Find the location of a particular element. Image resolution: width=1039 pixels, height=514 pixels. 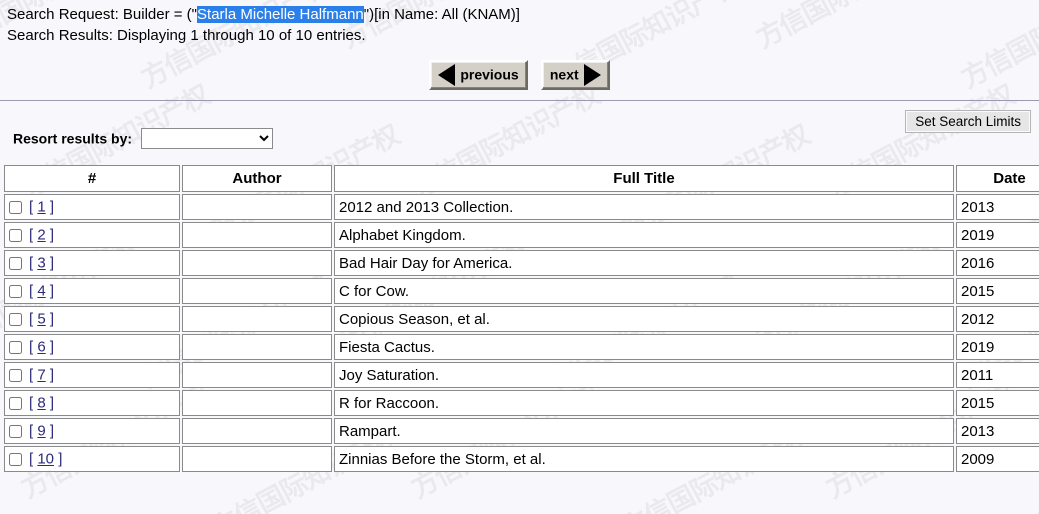

resort-results-select is located at coordinates (207, 138).